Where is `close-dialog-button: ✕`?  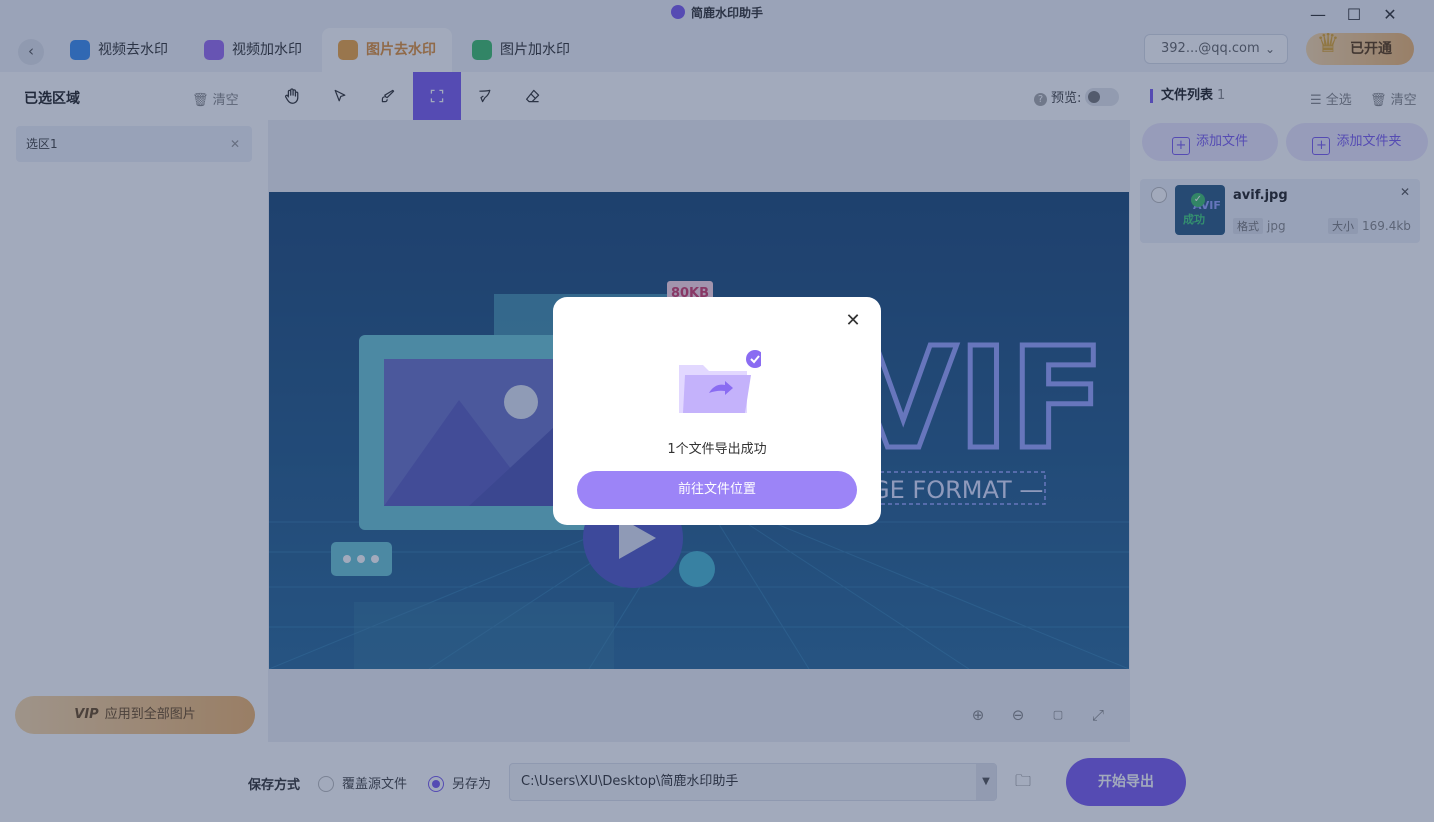
close-dialog-button: ✕ is located at coordinates (853, 321).